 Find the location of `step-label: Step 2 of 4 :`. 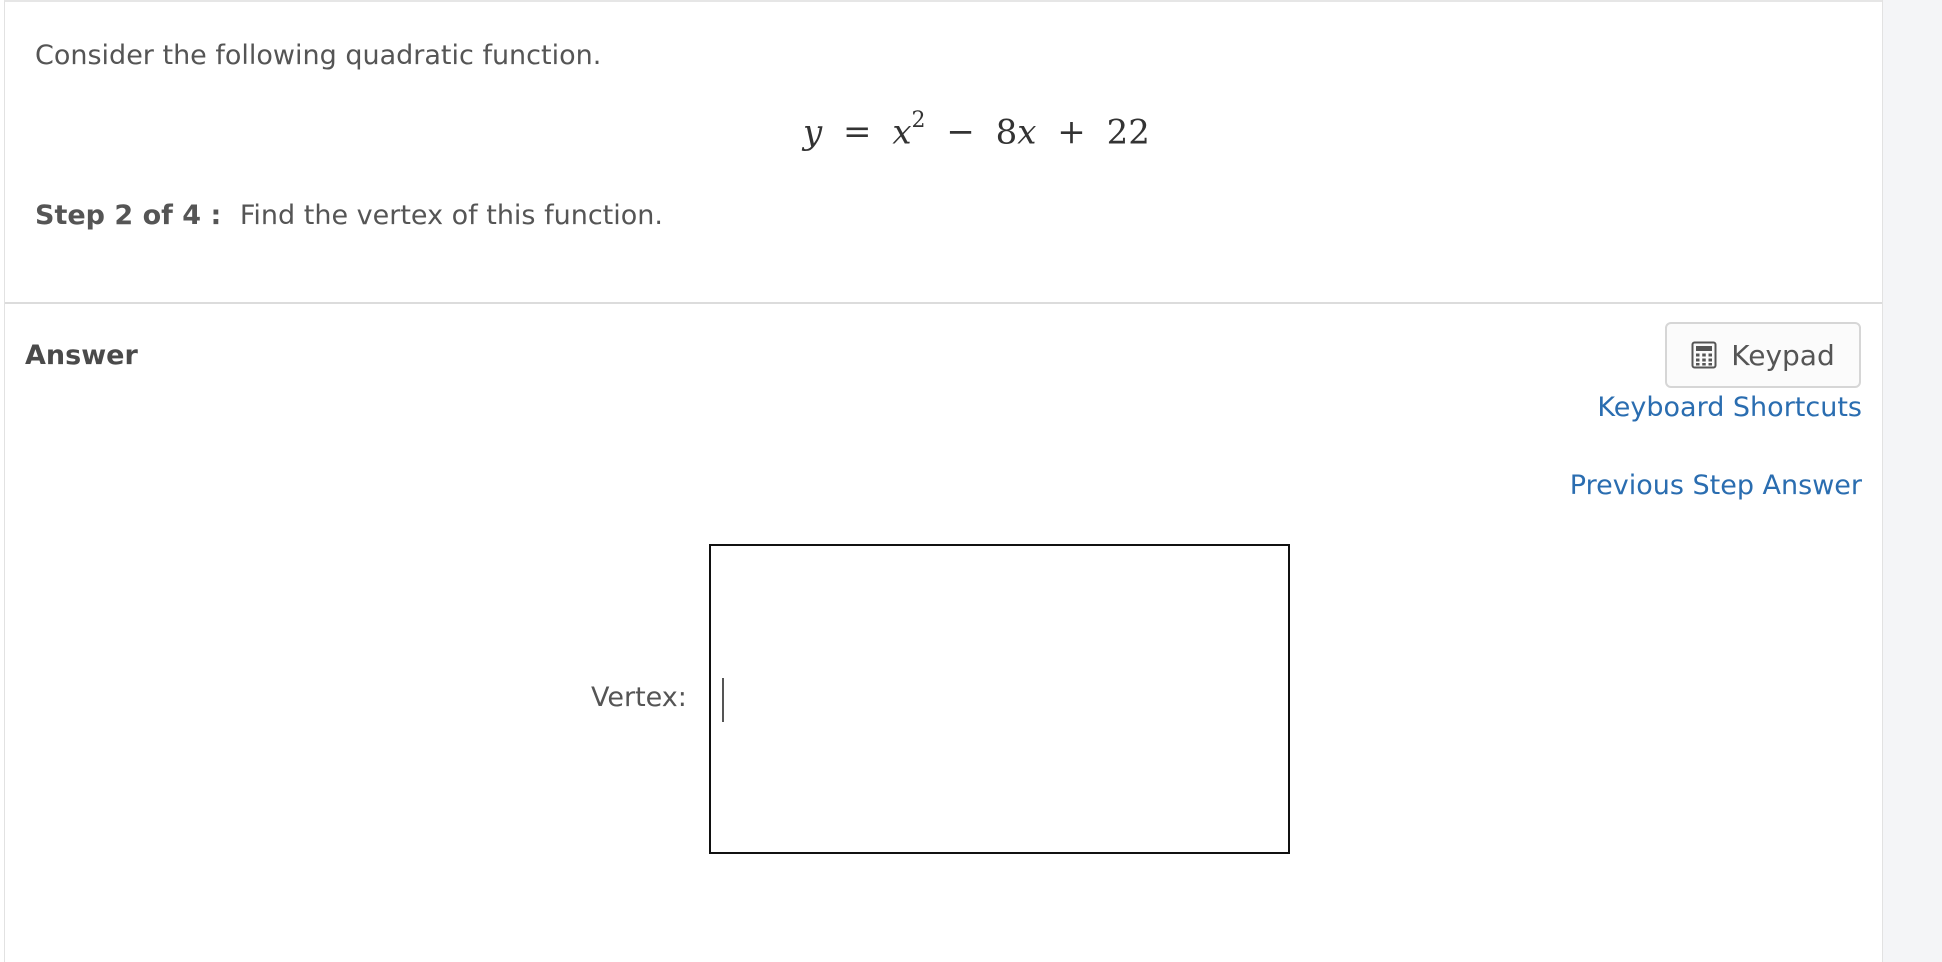

step-label: Step 2 of 4 : is located at coordinates (128, 215).